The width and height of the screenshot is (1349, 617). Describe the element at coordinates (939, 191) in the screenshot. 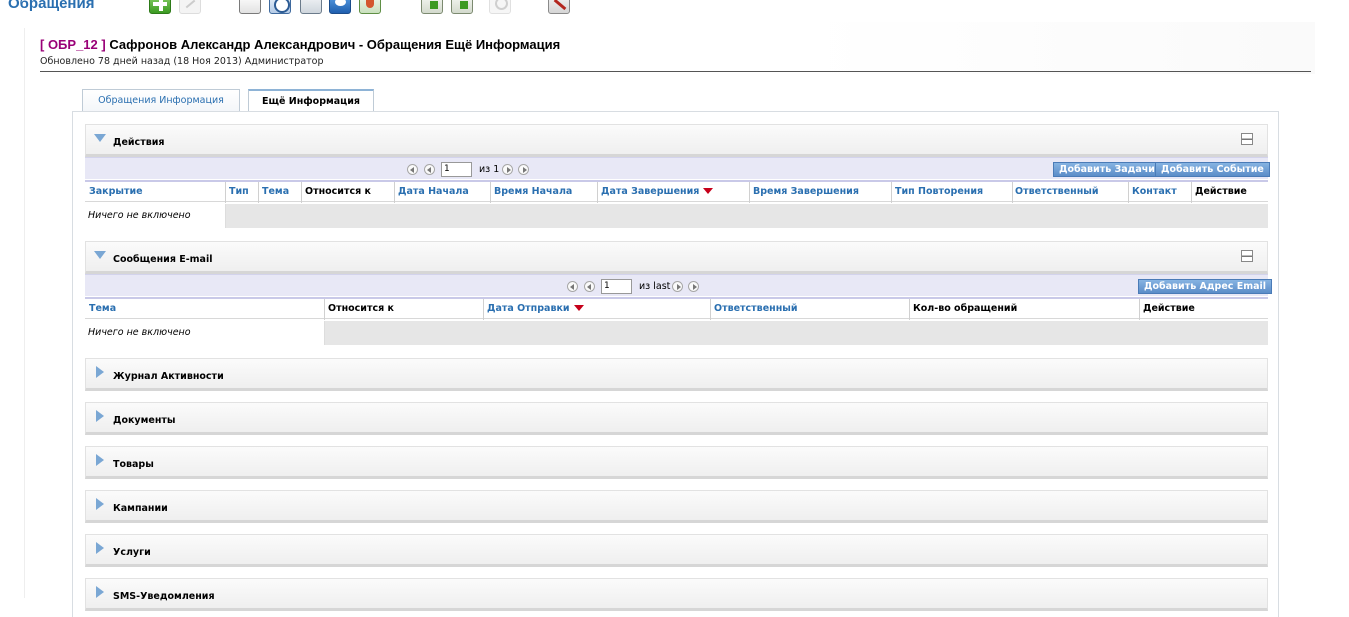

I see `col-recurrence: Тип Повторения` at that location.